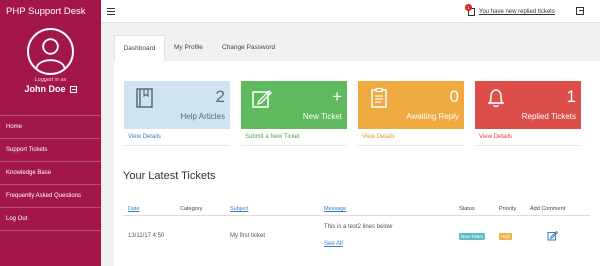 This screenshot has width=600, height=266. I want to click on card-count: 1, so click(571, 96).